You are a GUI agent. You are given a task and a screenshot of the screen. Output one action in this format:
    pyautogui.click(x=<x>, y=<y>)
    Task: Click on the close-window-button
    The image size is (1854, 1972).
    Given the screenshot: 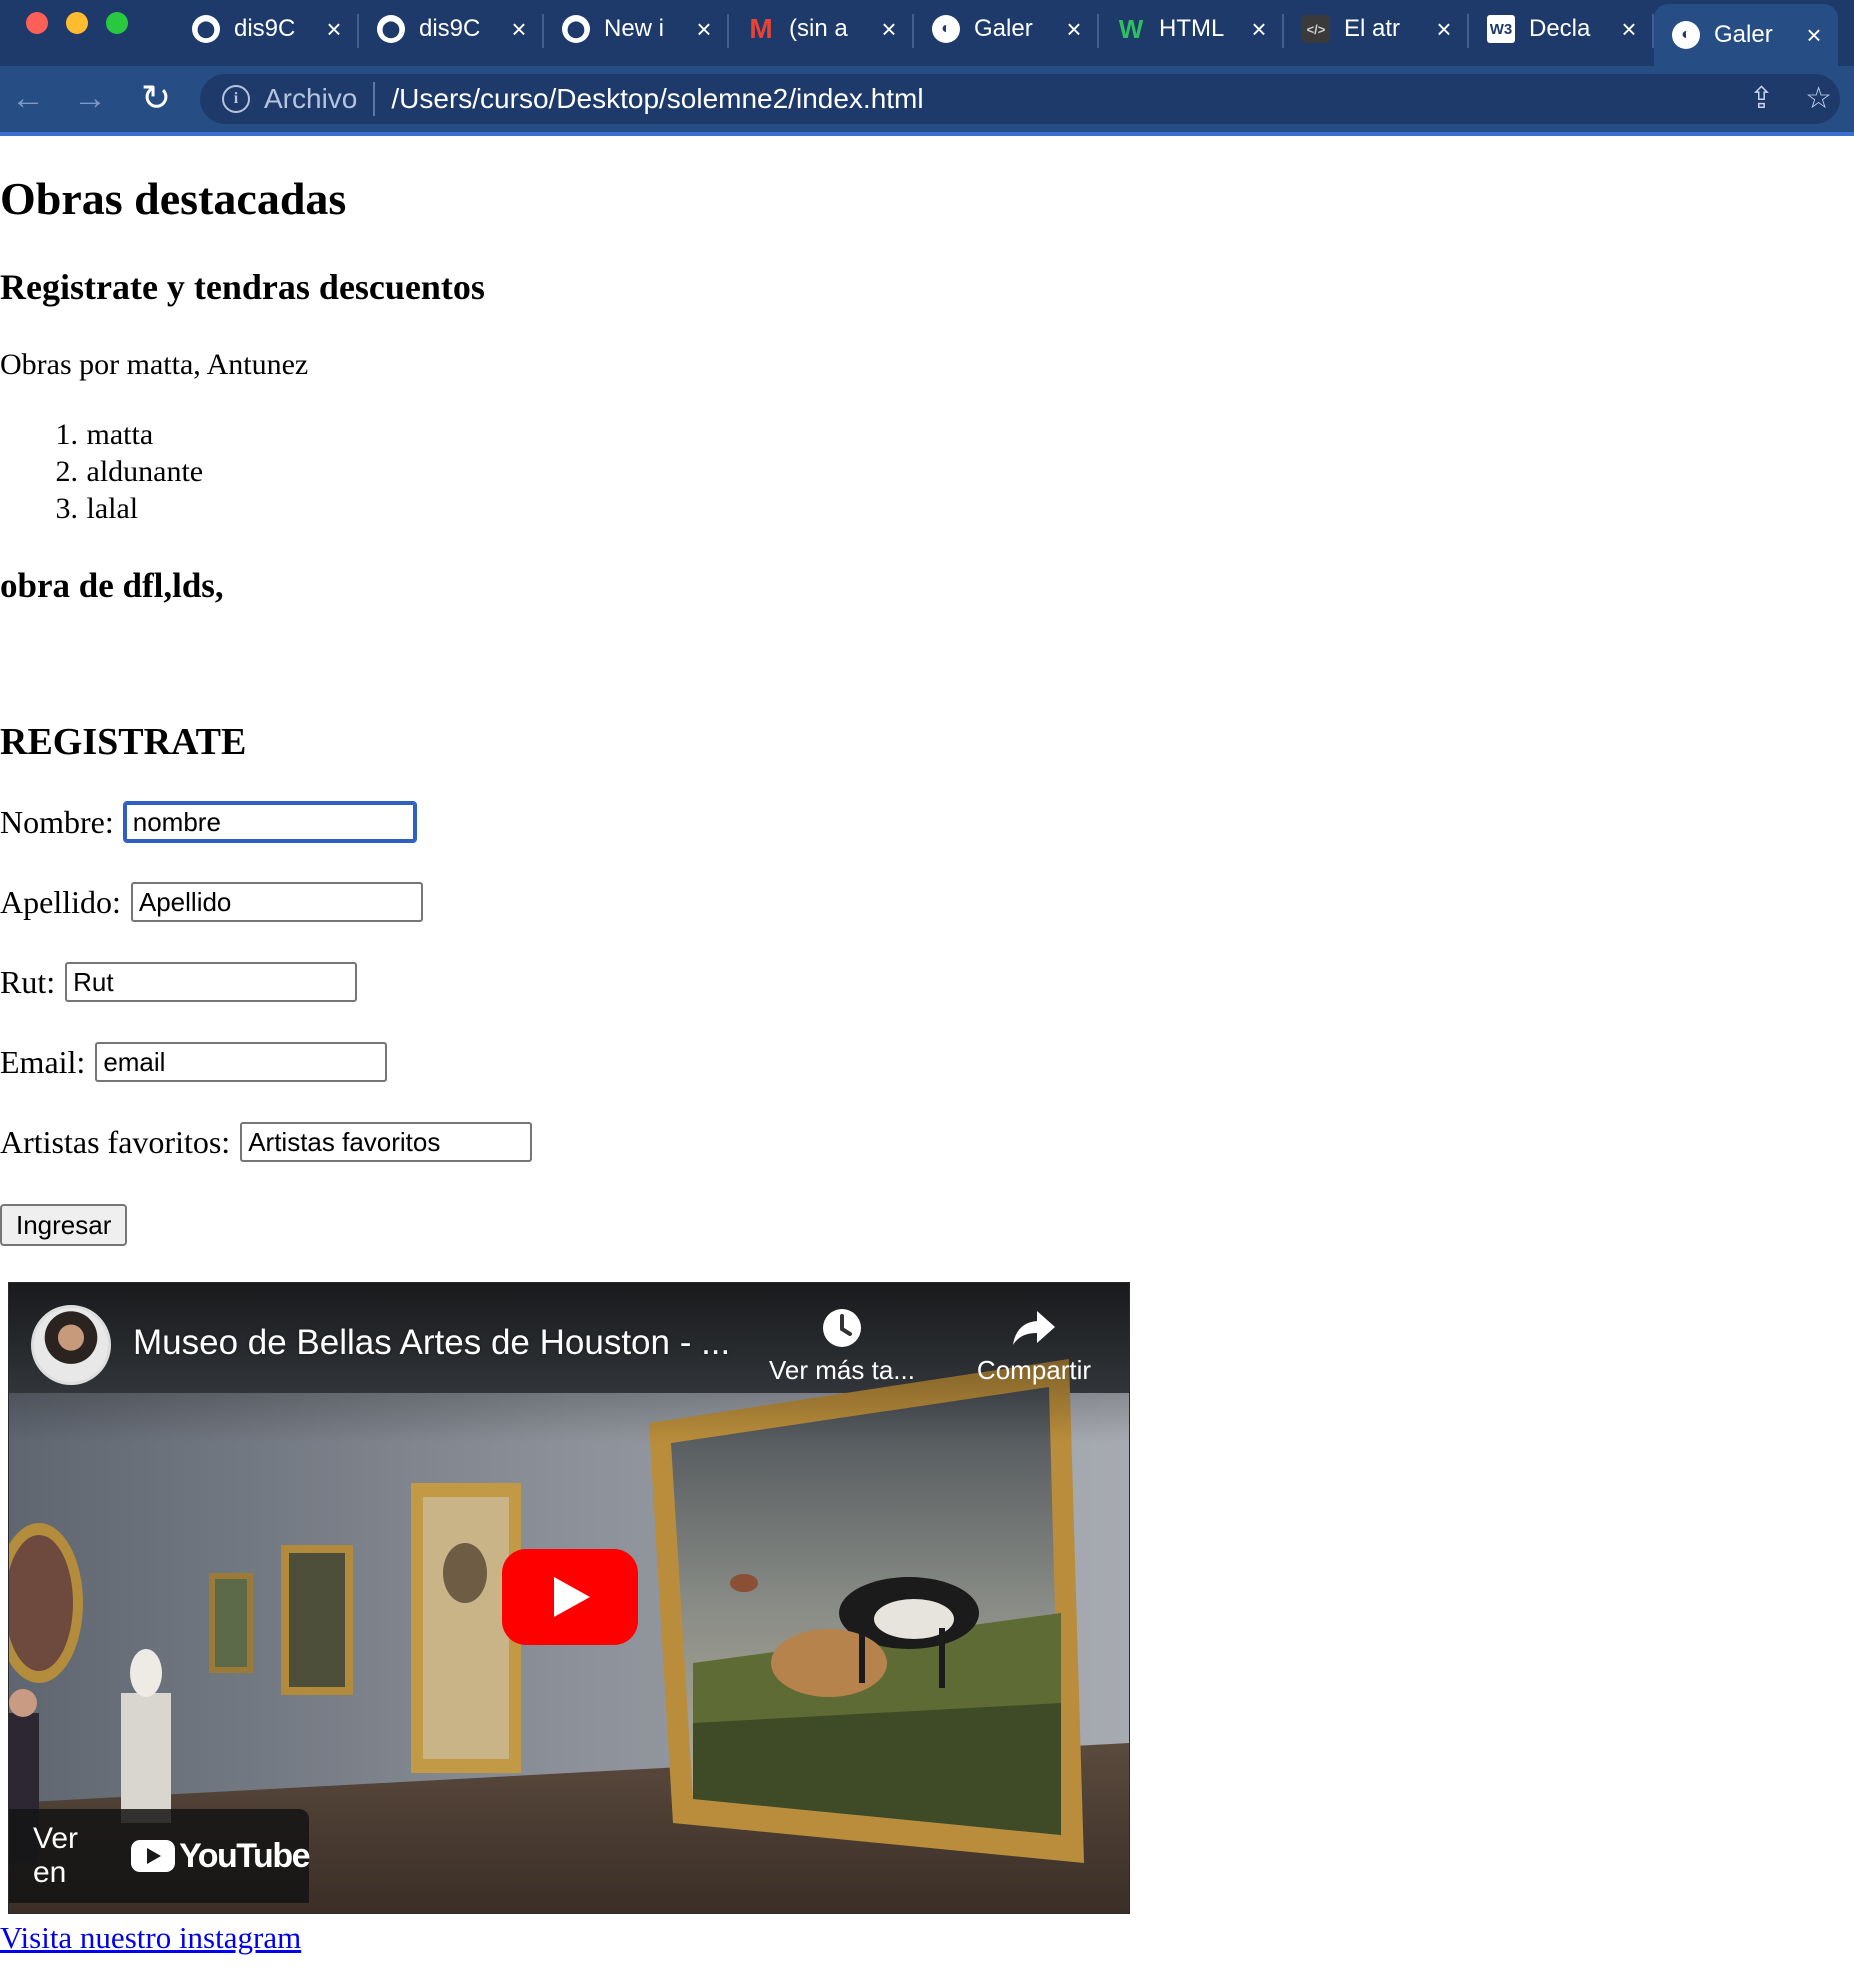 What is the action you would take?
    pyautogui.click(x=37, y=23)
    